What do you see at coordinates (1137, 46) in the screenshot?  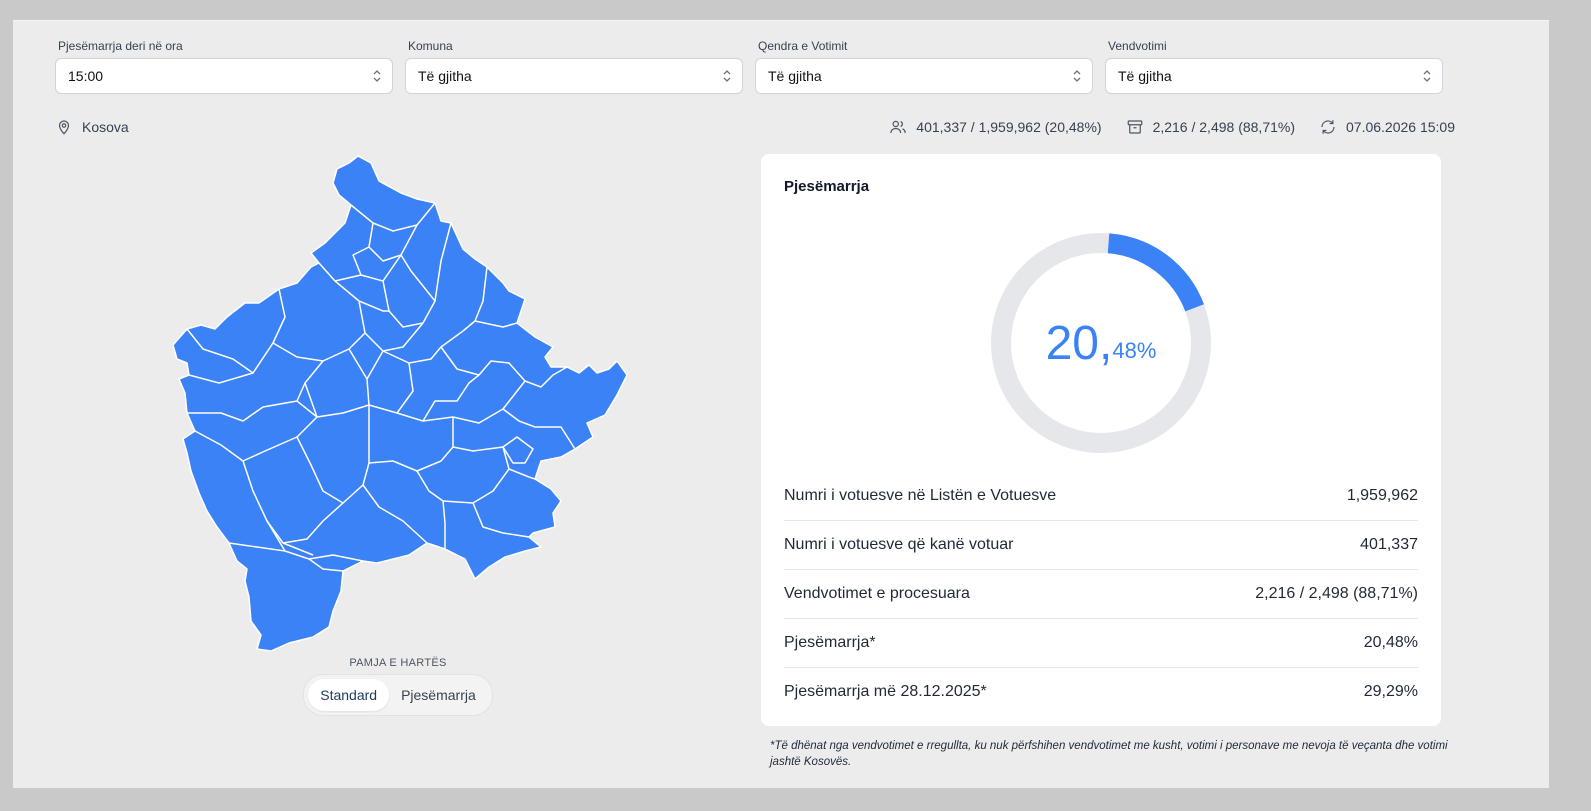 I see `filter-polling-station-label: Vendvotimi` at bounding box center [1137, 46].